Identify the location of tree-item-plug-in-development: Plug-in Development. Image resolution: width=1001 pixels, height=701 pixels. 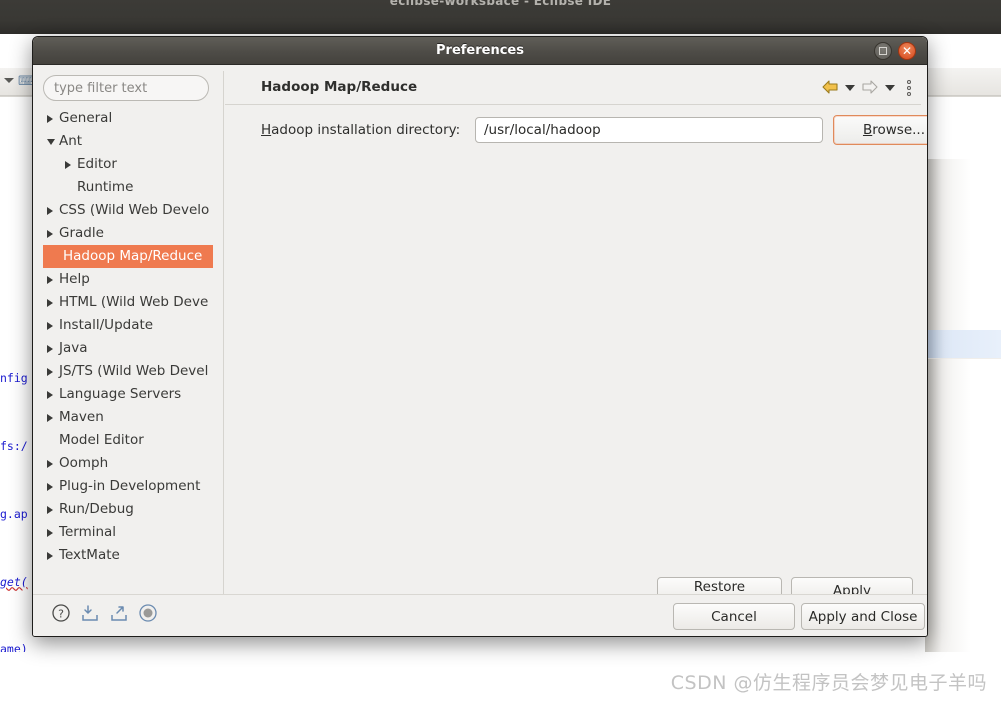
(130, 486).